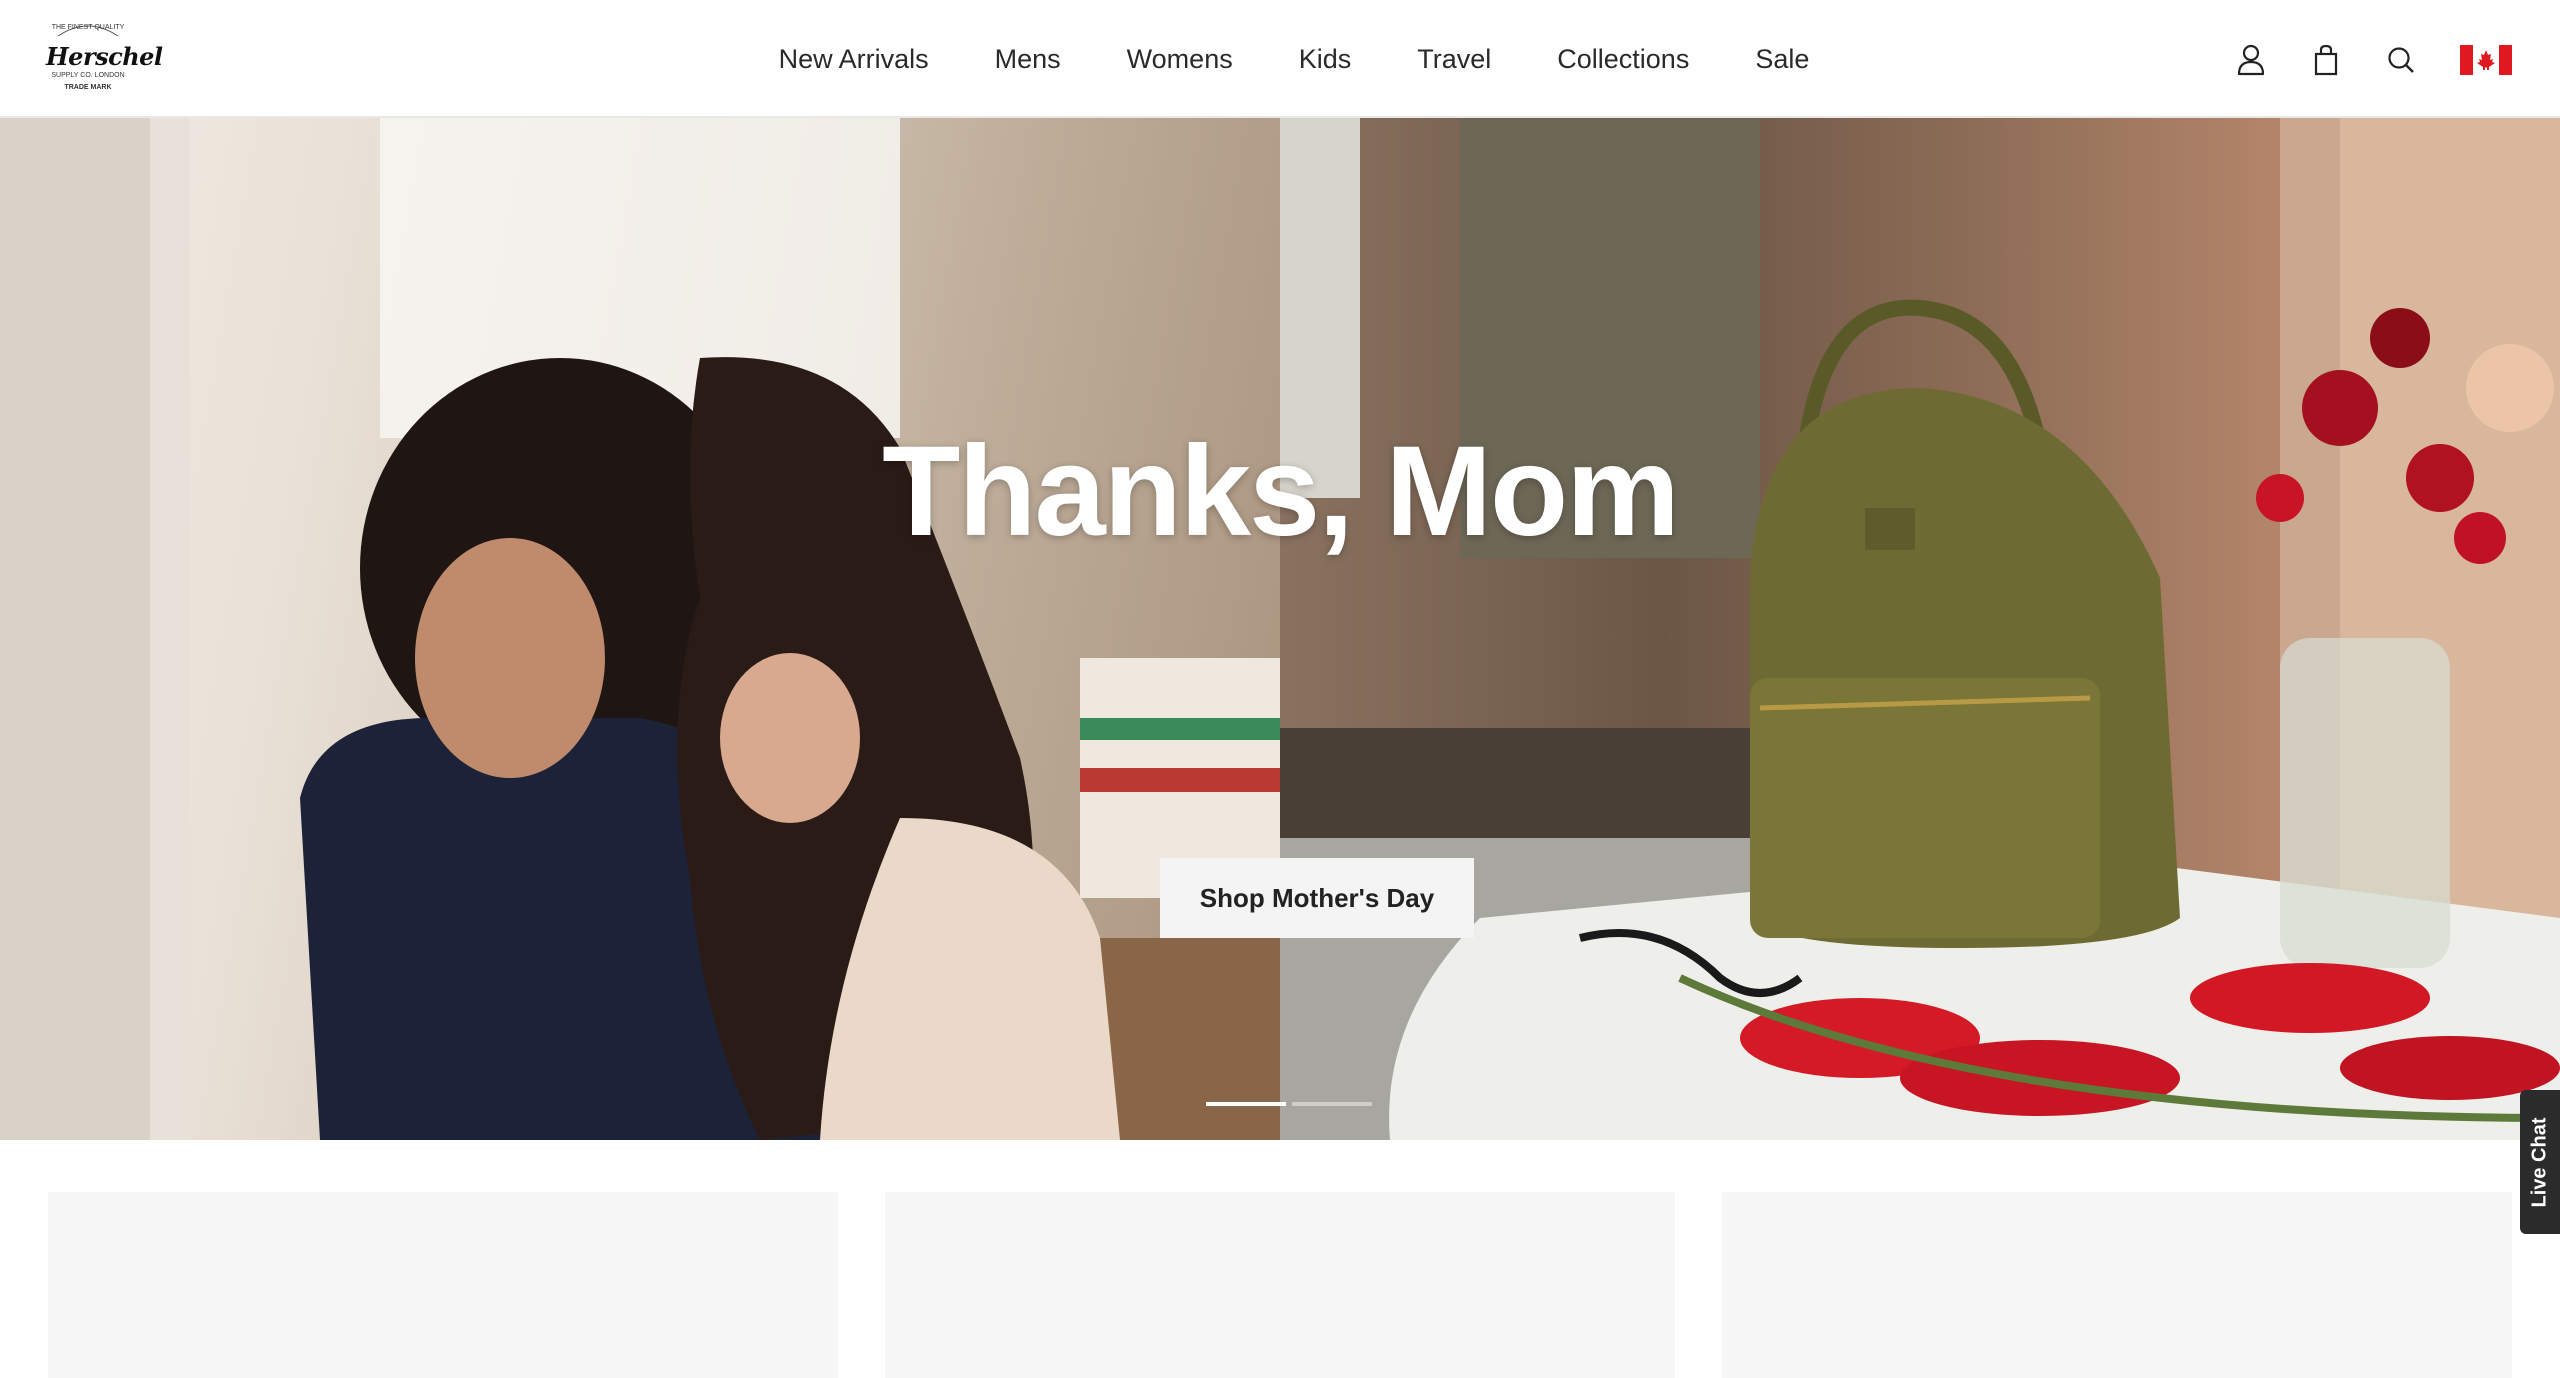 The height and width of the screenshot is (1378, 2560). I want to click on logo-wordmark: Herschel, so click(104, 56).